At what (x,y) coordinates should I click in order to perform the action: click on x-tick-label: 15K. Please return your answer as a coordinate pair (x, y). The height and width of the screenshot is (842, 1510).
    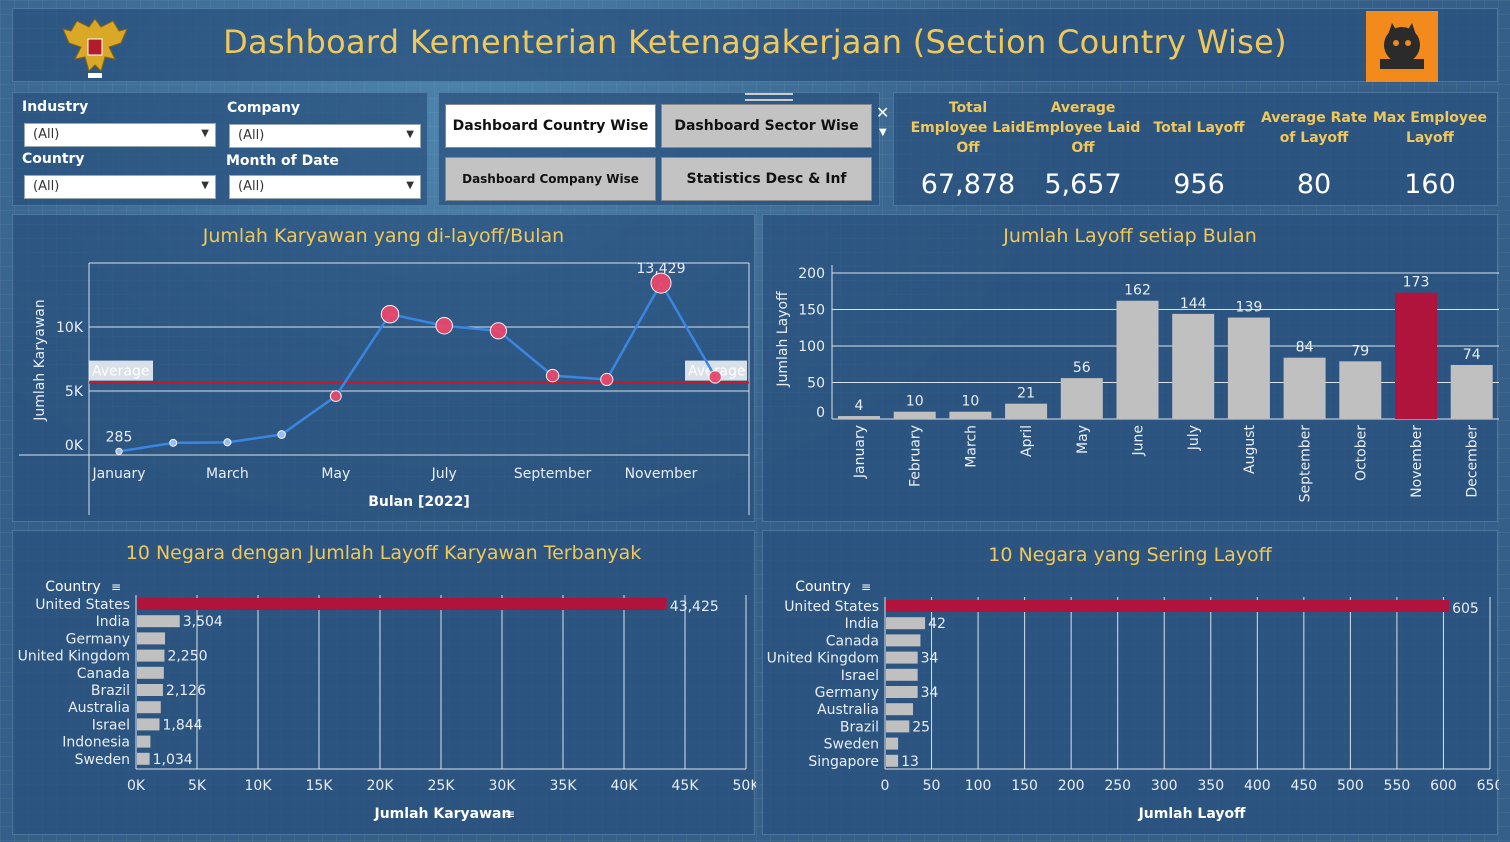
    Looking at the image, I should click on (320, 786).